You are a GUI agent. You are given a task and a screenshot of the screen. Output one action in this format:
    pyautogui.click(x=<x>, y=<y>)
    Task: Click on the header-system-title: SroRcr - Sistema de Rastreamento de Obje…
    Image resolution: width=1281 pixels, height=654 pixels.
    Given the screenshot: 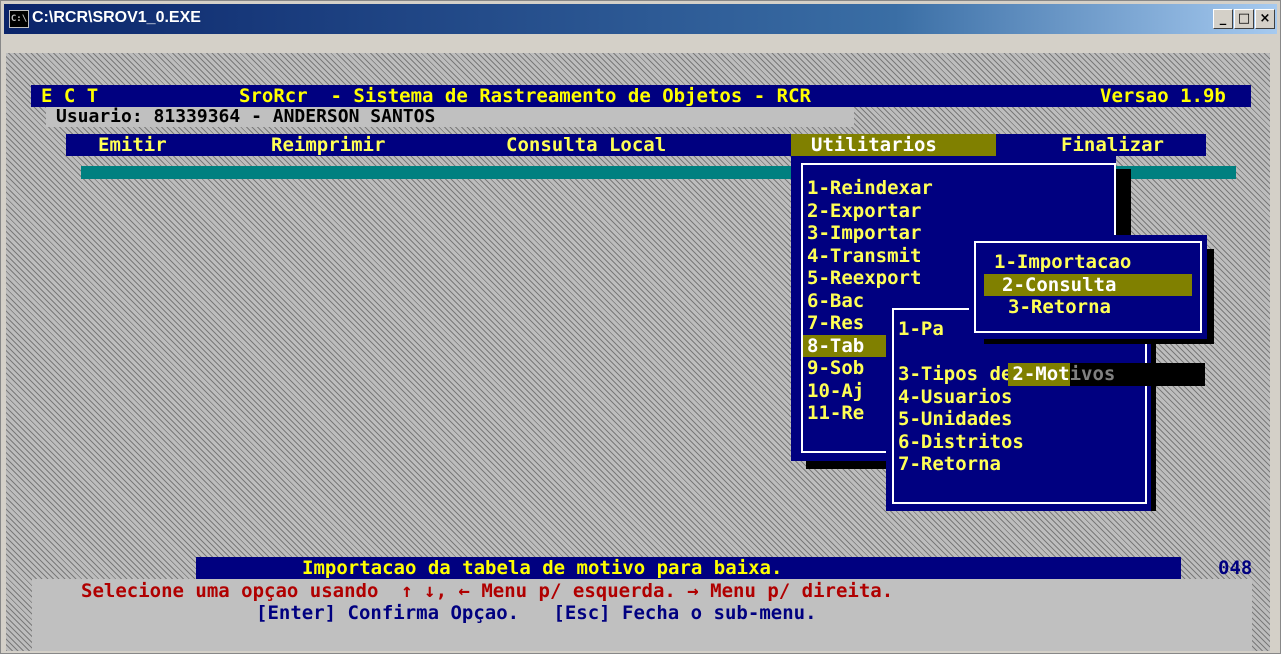 What is the action you would take?
    pyautogui.click(x=525, y=96)
    